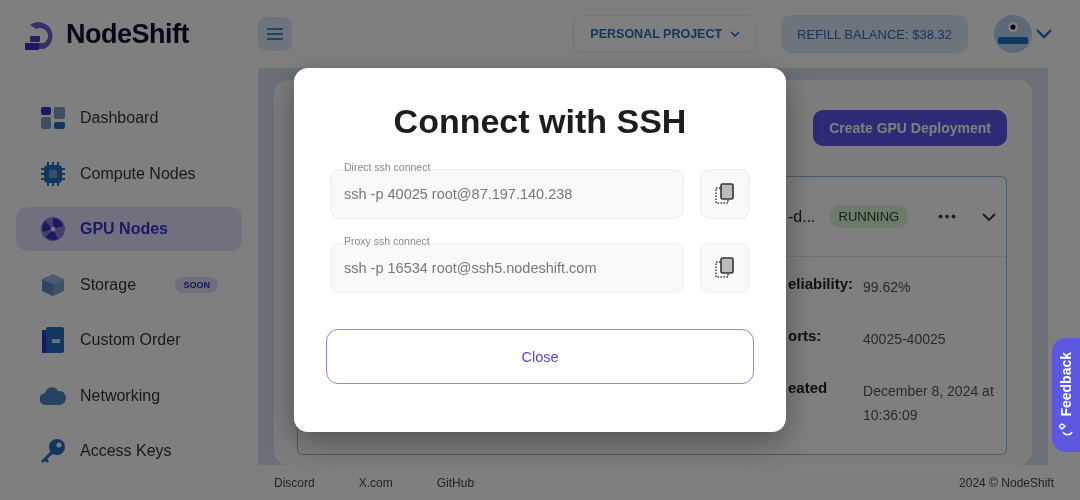 This screenshot has height=500, width=1080. I want to click on footer-link: GitHub, so click(455, 482).